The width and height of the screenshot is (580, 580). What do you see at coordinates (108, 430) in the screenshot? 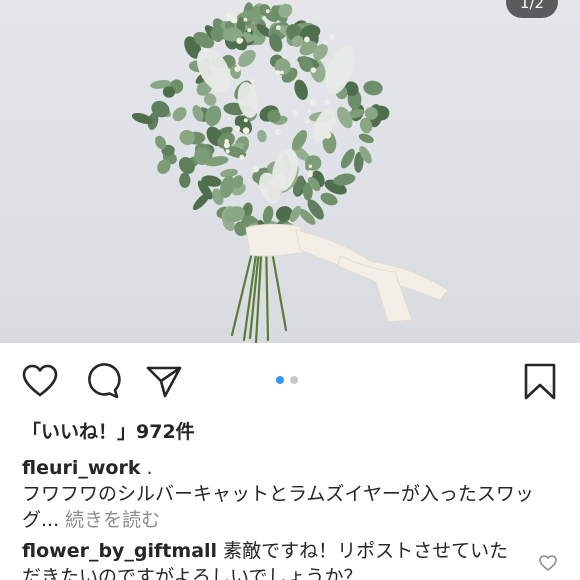
I see `like-count: 「いいね！」972件` at bounding box center [108, 430].